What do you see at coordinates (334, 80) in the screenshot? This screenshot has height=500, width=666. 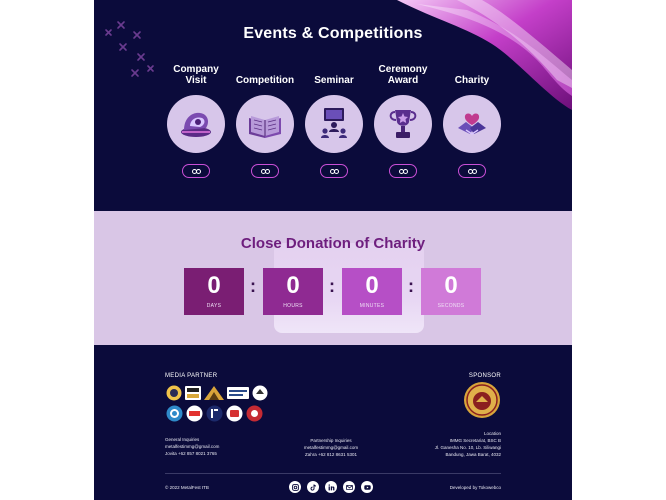 I see `event-card-label: Seminar` at bounding box center [334, 80].